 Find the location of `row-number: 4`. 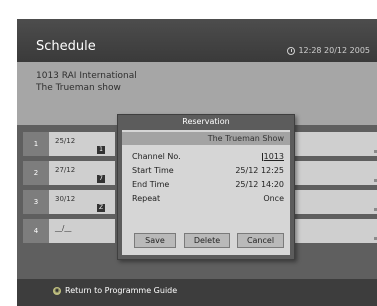

row-number: 4 is located at coordinates (36, 231).